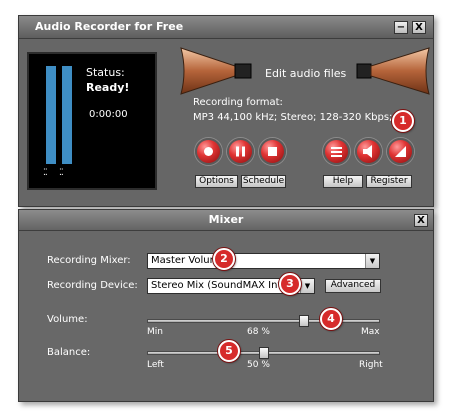  I want to click on volume-slider-track, so click(263, 321).